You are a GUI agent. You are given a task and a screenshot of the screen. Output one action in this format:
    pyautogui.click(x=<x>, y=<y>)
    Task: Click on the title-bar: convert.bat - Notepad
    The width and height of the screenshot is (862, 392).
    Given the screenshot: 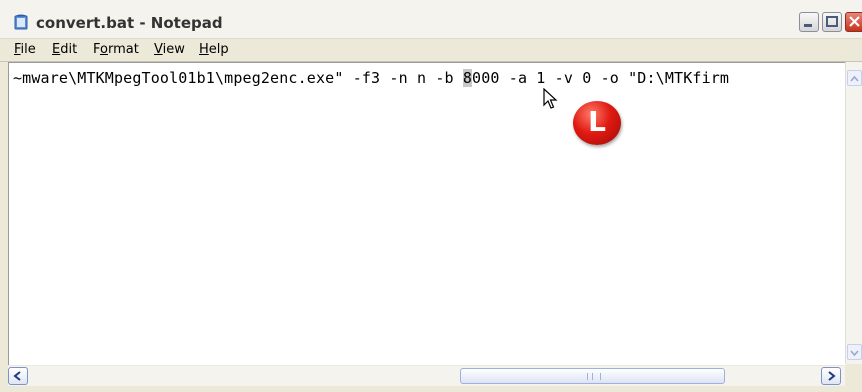 What is the action you would take?
    pyautogui.click(x=431, y=19)
    